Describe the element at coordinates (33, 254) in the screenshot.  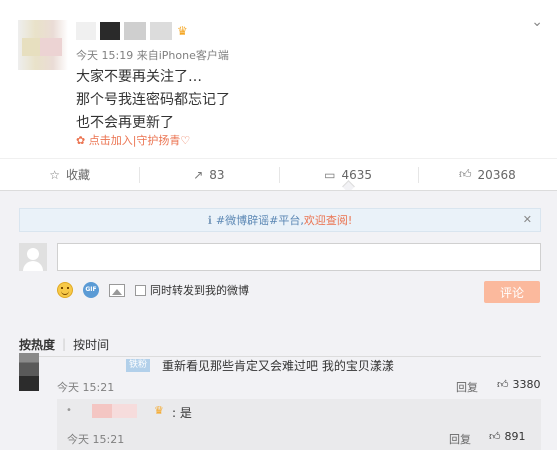
I see `avatar-head-shape` at that location.